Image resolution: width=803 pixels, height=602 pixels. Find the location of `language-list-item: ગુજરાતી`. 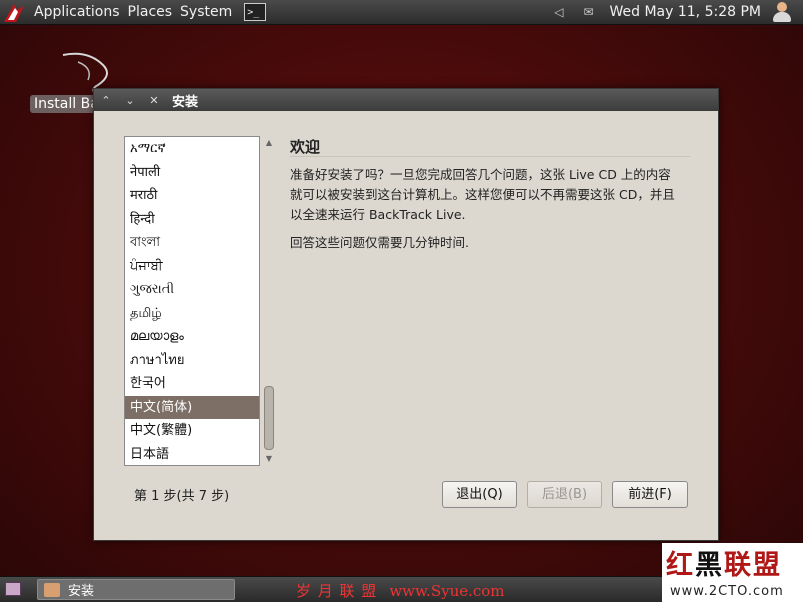

language-list-item: ગુજરાતી is located at coordinates (192, 290).